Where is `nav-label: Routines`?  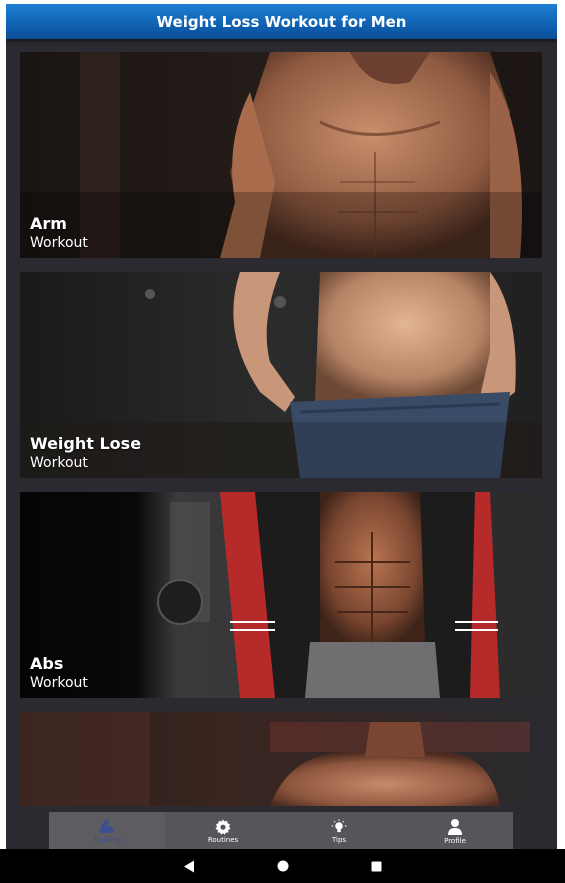
nav-label: Routines is located at coordinates (223, 839).